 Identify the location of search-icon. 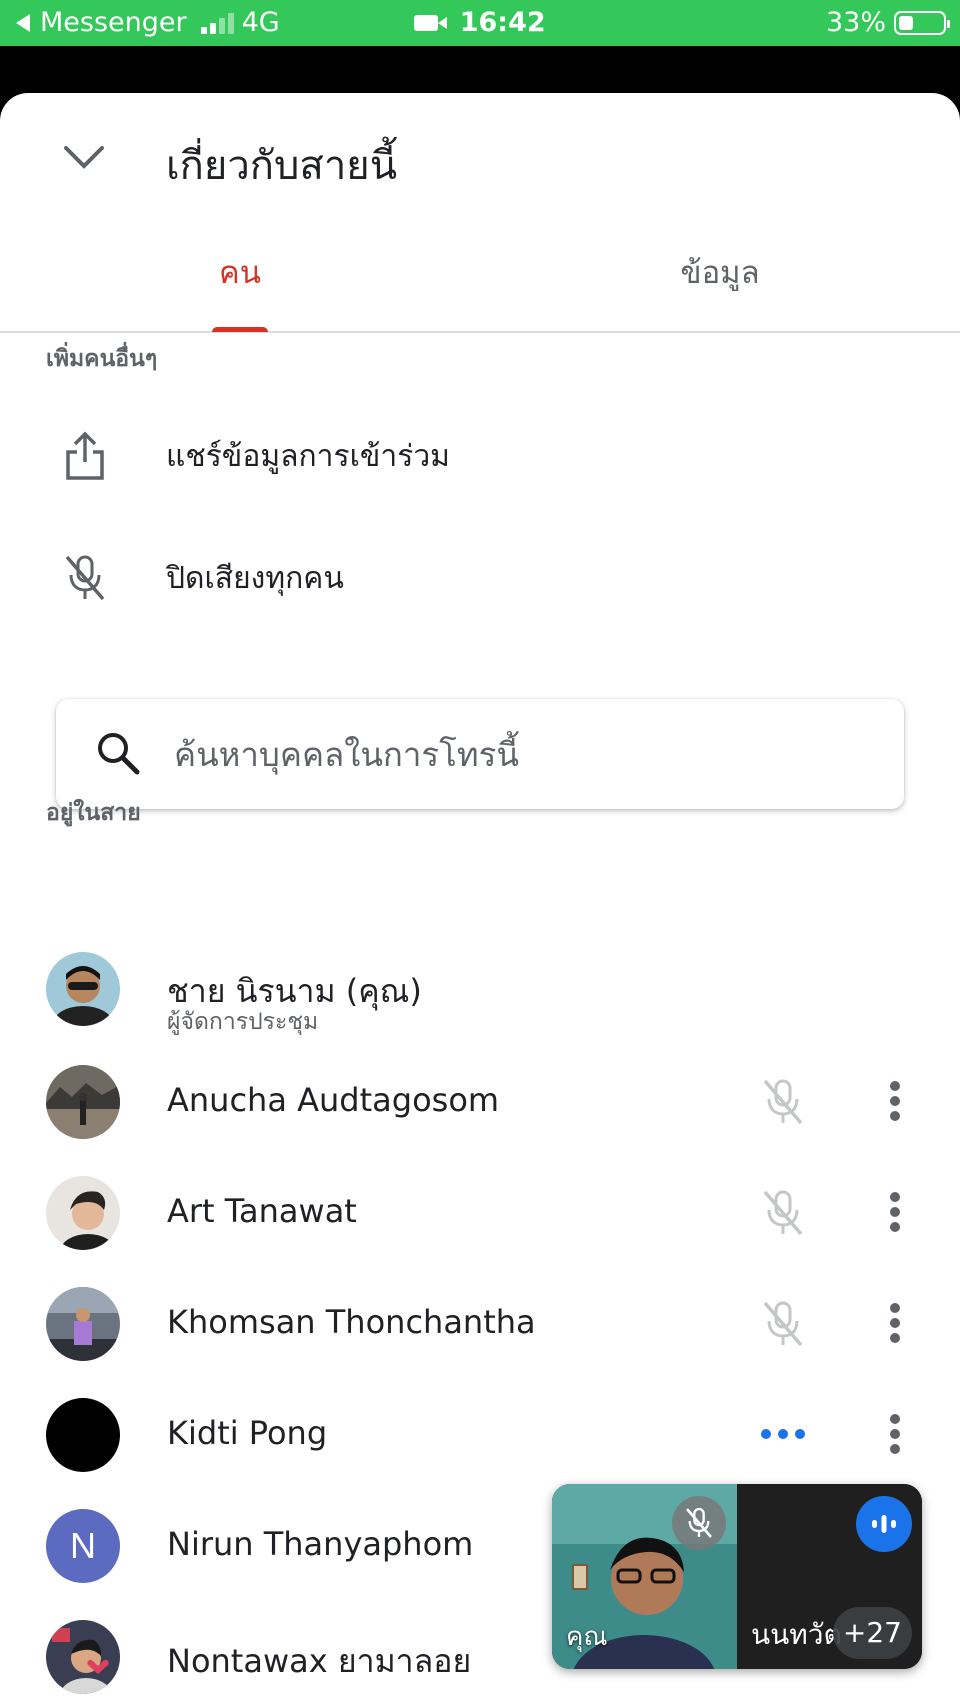
(119, 754).